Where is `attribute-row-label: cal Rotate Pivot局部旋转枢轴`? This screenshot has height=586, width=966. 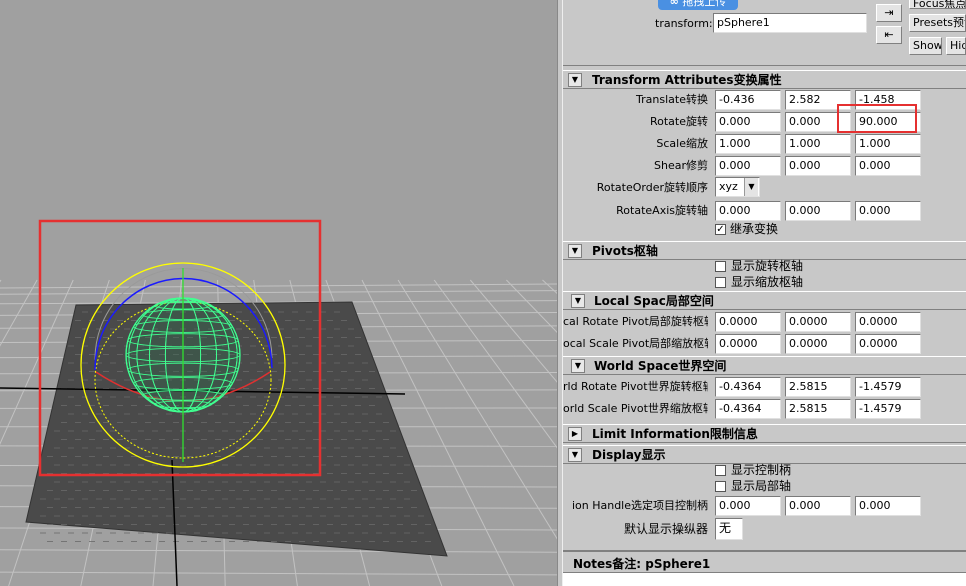 attribute-row-label: cal Rotate Pivot局部旋转枢轴 is located at coordinates (635, 321).